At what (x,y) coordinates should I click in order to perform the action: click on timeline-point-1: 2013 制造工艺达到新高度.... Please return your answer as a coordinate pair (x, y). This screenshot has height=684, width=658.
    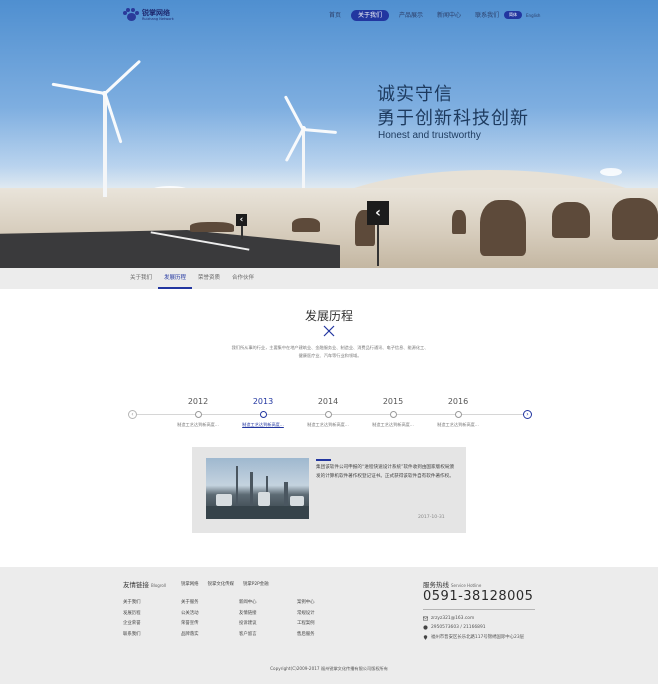
    Looking at the image, I should click on (263, 412).